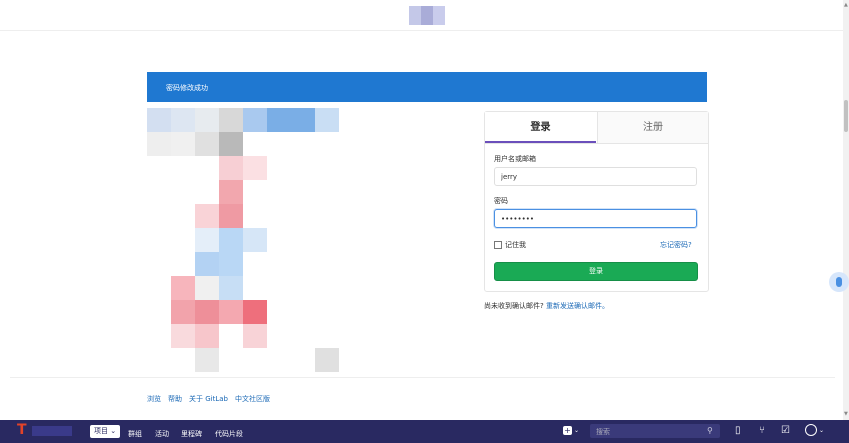 The image size is (849, 443). What do you see at coordinates (577, 306) in the screenshot?
I see `resend-confirmation-link: 重新发送确认邮件。` at bounding box center [577, 306].